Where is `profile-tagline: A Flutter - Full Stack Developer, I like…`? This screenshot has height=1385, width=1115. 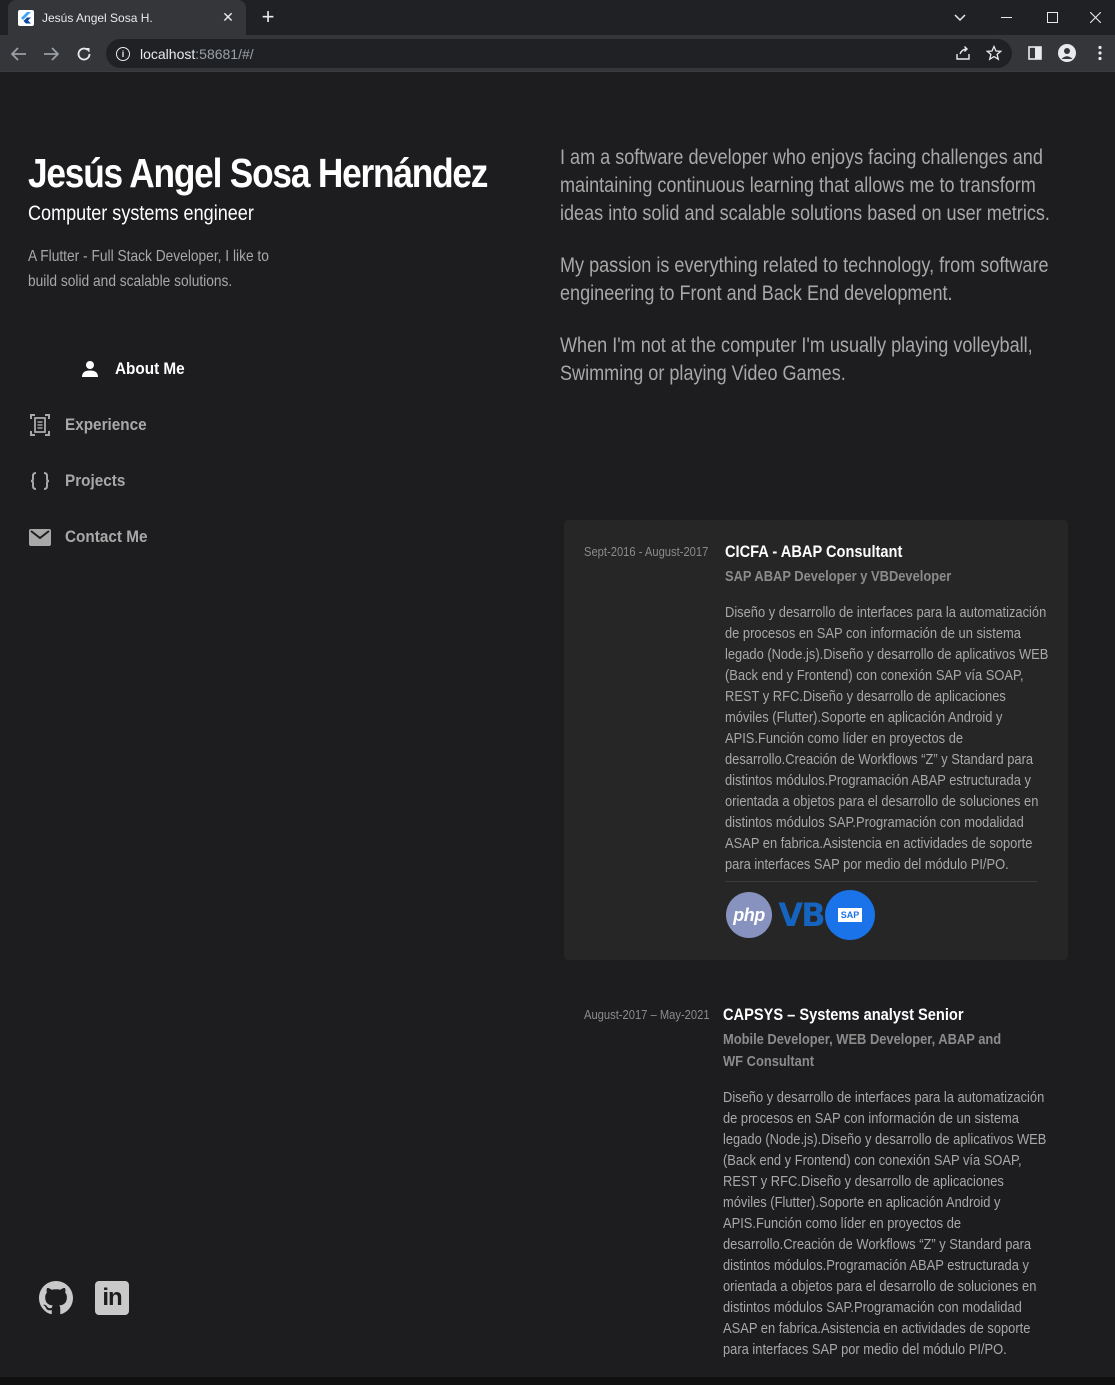 profile-tagline: A Flutter - Full Stack Developer, I like… is located at coordinates (148, 269).